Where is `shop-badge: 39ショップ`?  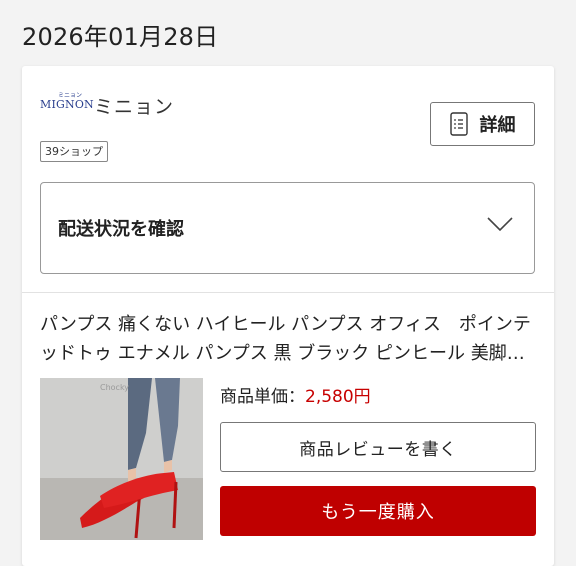 shop-badge: 39ショップ is located at coordinates (74, 151).